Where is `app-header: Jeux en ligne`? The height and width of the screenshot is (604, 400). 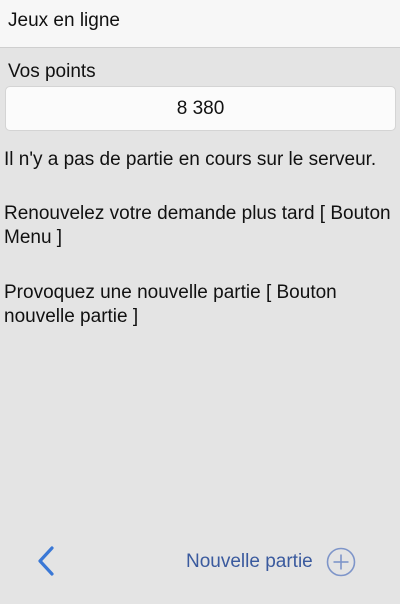 app-header: Jeux en ligne is located at coordinates (200, 24).